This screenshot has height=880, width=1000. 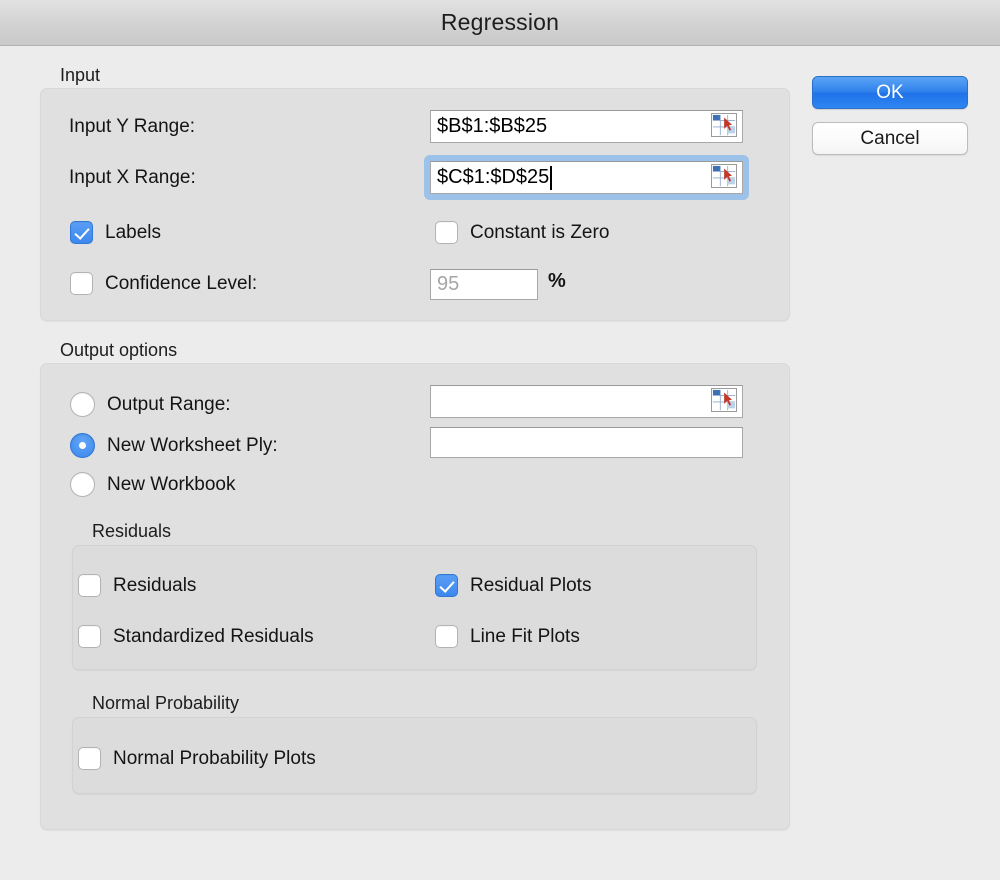 I want to click on labels-checkbox: Labels, so click(x=115, y=232).